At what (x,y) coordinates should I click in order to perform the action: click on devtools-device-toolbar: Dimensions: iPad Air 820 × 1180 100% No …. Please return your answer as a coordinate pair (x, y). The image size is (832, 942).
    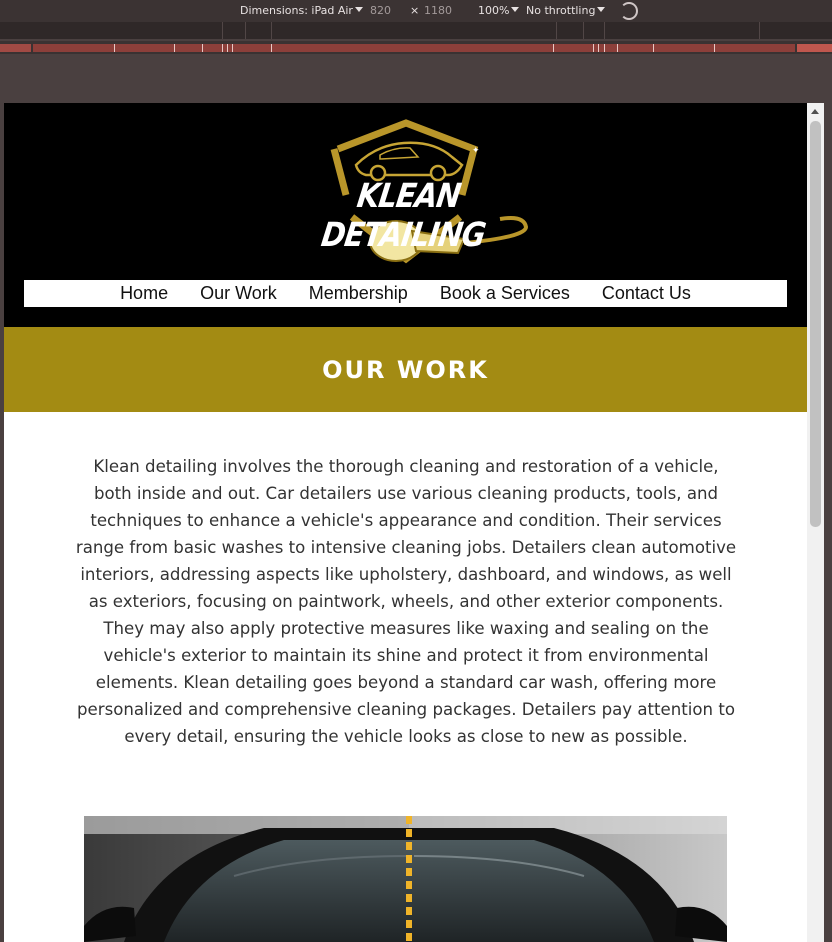
    Looking at the image, I should click on (416, 11).